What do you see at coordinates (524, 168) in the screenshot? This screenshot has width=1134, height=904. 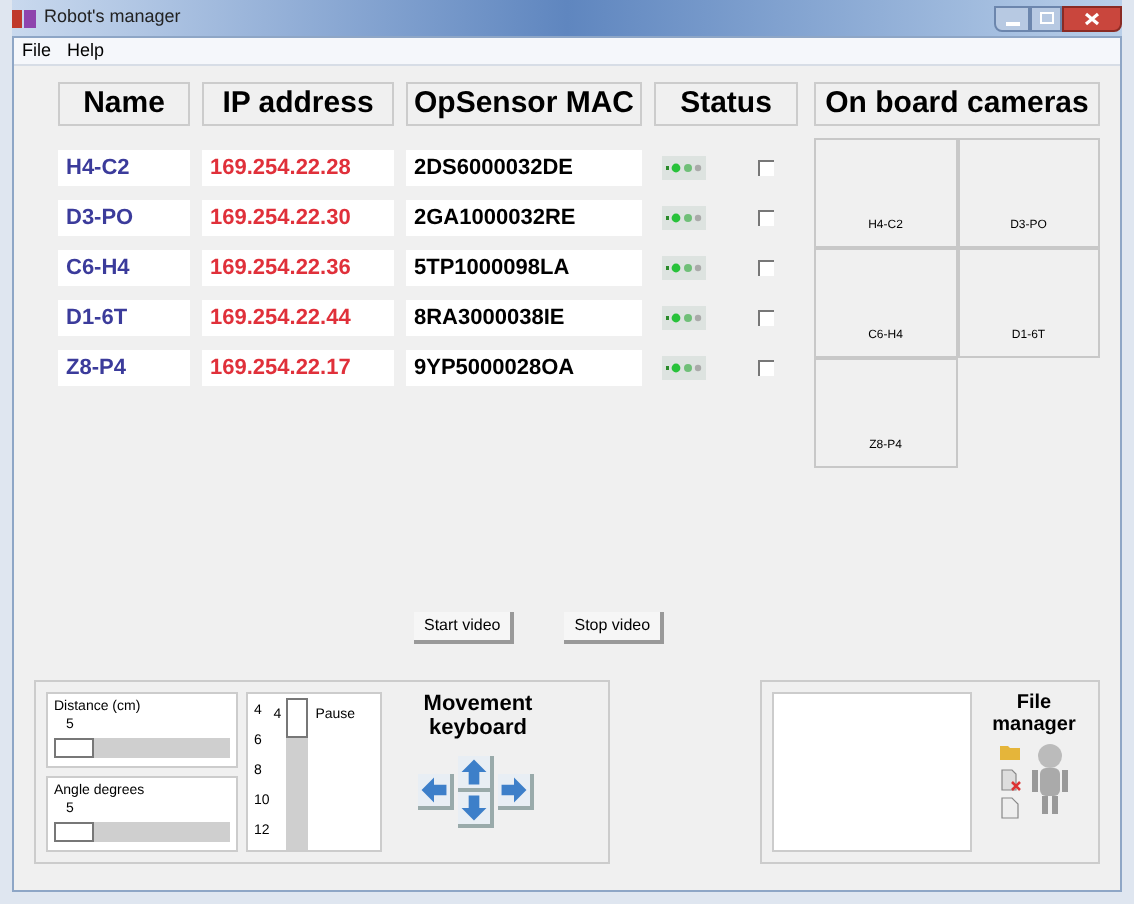 I see `mac-field: 2DS6000032DE` at bounding box center [524, 168].